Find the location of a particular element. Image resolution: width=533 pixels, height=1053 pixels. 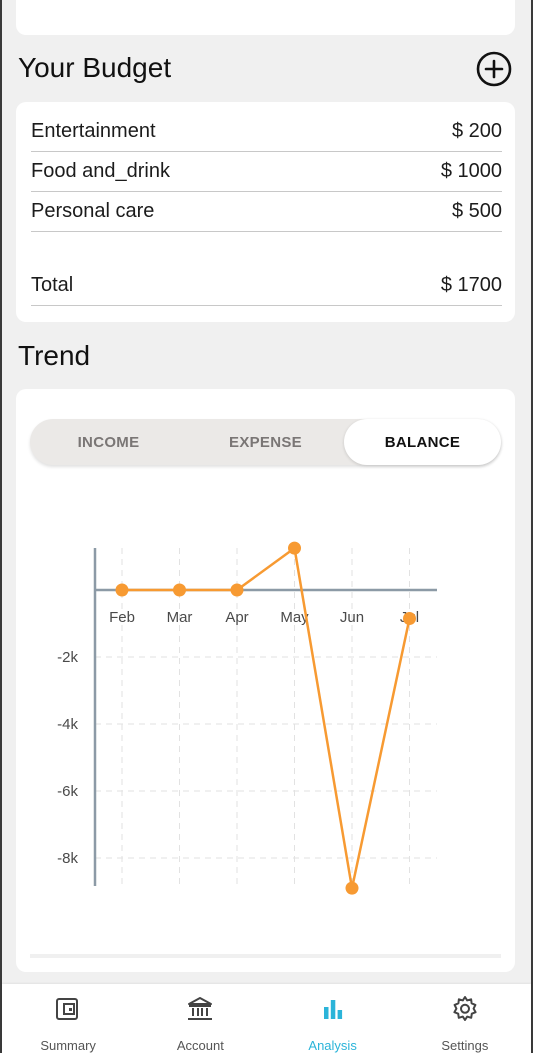

plus-circle-icon is located at coordinates (494, 69).